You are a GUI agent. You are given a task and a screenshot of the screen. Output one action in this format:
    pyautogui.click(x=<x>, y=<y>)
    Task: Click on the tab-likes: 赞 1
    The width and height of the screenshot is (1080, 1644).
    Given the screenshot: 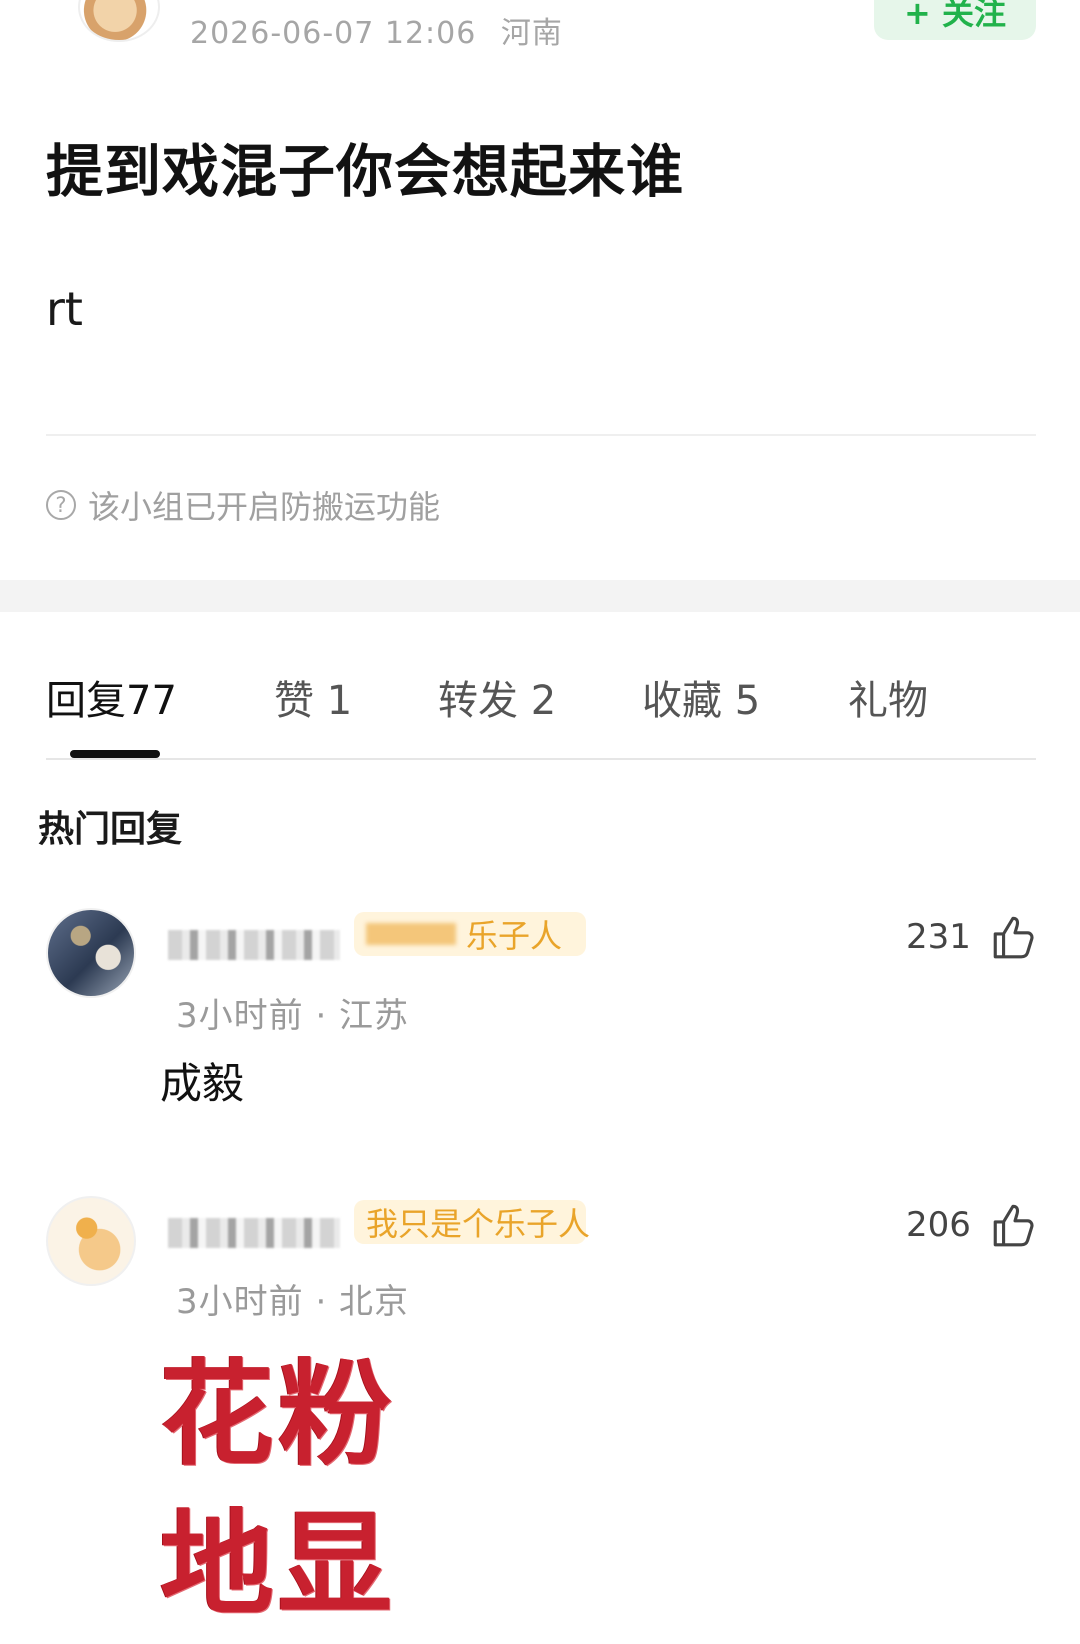 What is the action you would take?
    pyautogui.click(x=313, y=697)
    